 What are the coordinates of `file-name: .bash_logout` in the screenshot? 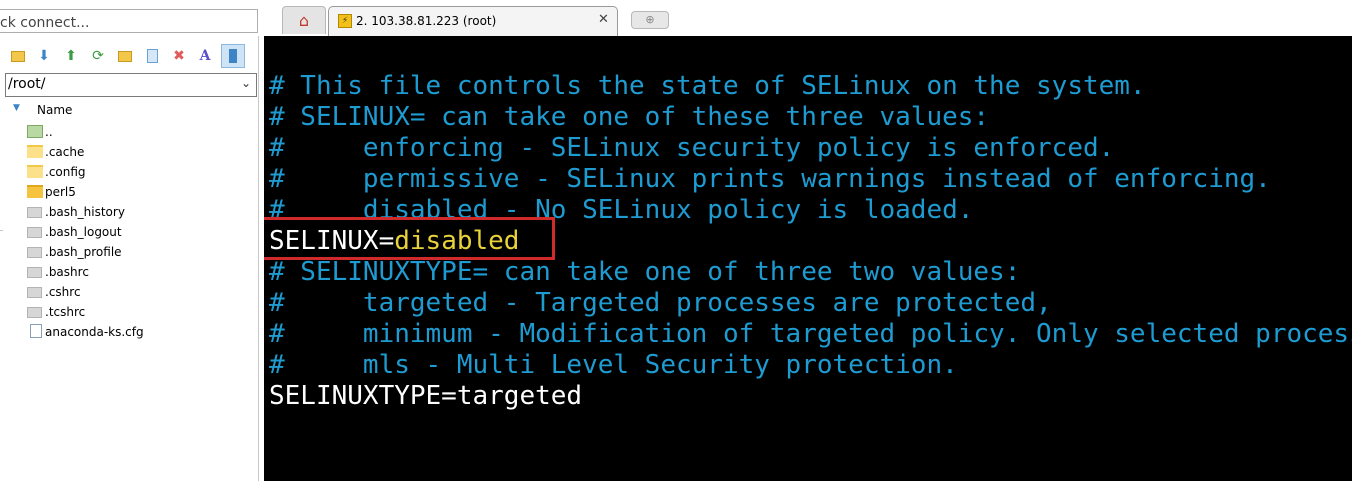 It's located at (83, 232).